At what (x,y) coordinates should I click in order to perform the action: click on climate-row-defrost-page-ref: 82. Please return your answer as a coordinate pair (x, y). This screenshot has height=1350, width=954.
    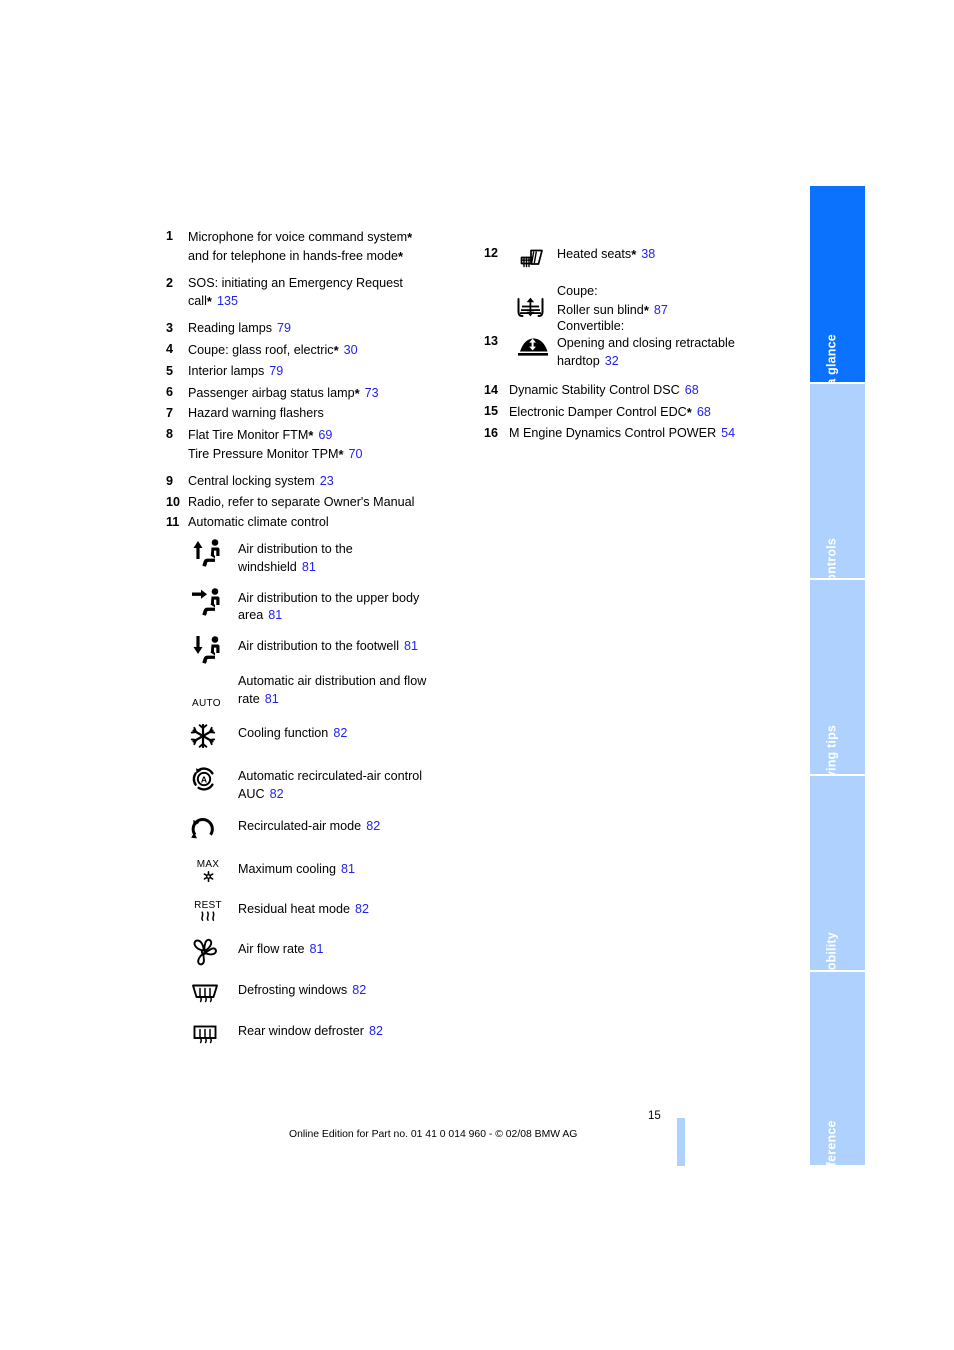
    Looking at the image, I should click on (359, 990).